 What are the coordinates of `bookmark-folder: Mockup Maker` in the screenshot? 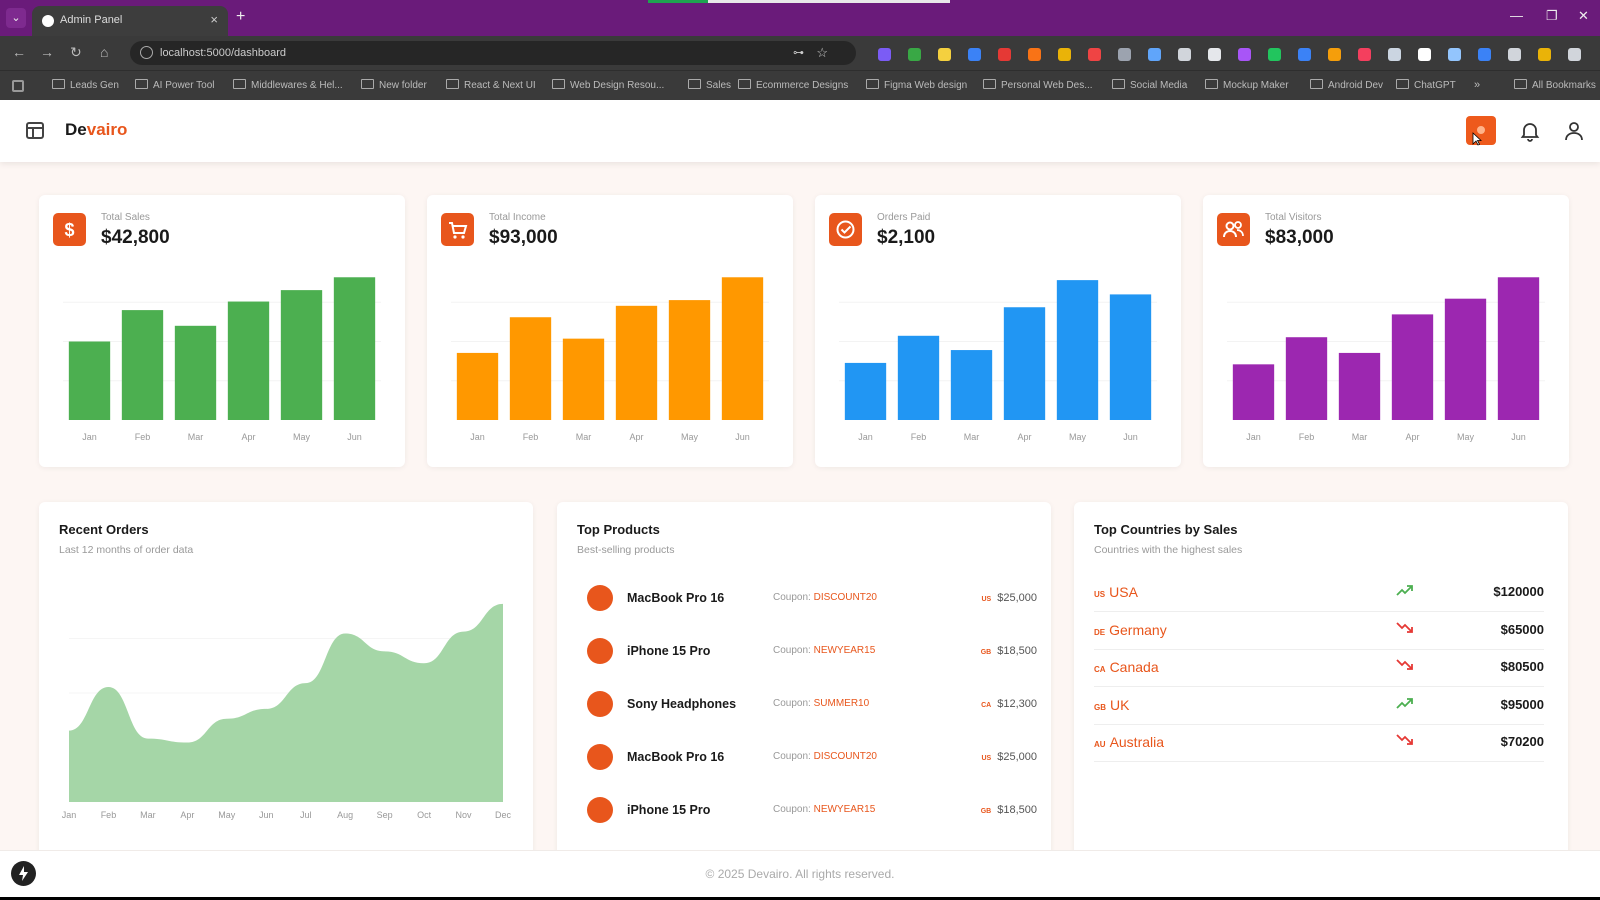 It's located at (1247, 85).